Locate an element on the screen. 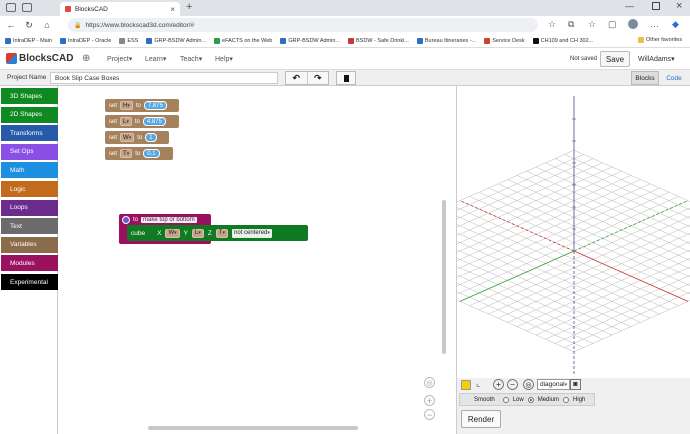 The image size is (690, 434). back-icon: ← is located at coordinates (11, 25).